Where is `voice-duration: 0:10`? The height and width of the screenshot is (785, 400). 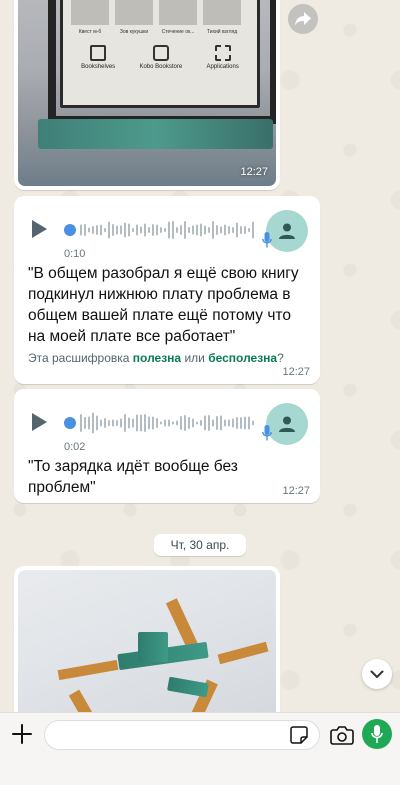 voice-duration: 0:10 is located at coordinates (75, 254).